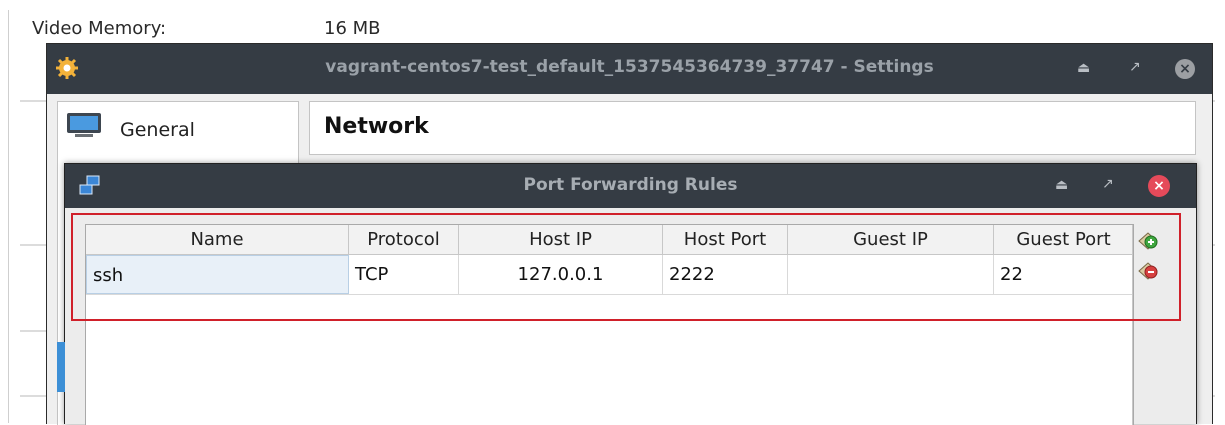 The height and width of the screenshot is (425, 1225). I want to click on sidebar-item-label: General, so click(157, 130).